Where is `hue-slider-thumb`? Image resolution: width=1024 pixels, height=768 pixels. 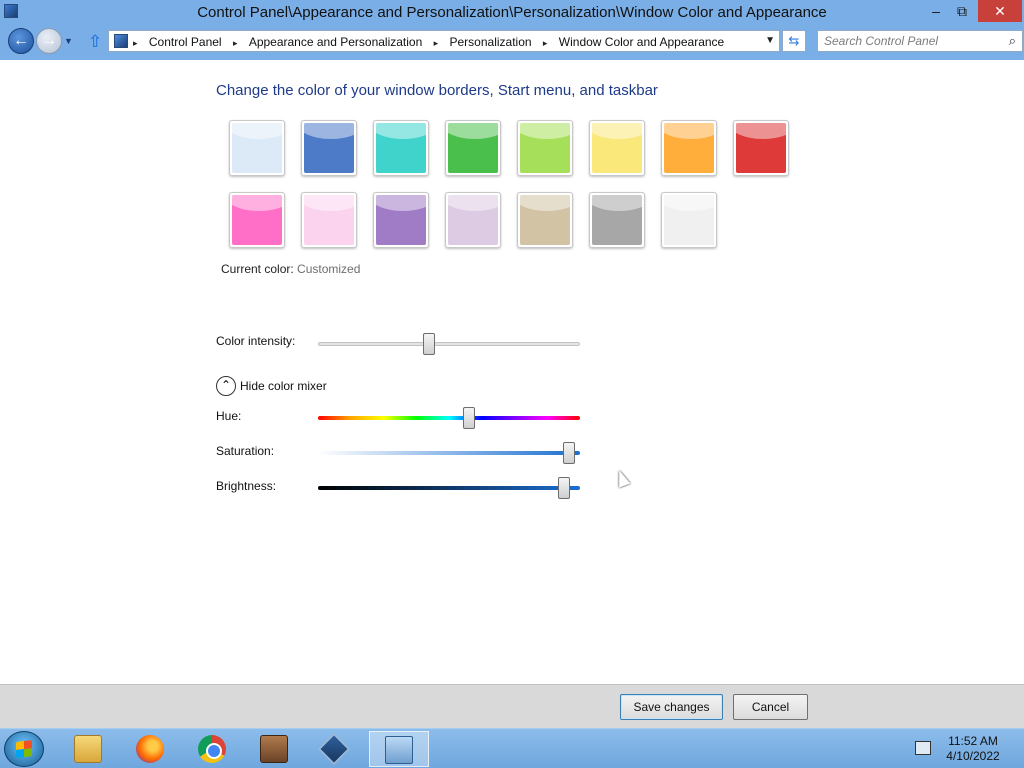
hue-slider-thumb is located at coordinates (469, 418).